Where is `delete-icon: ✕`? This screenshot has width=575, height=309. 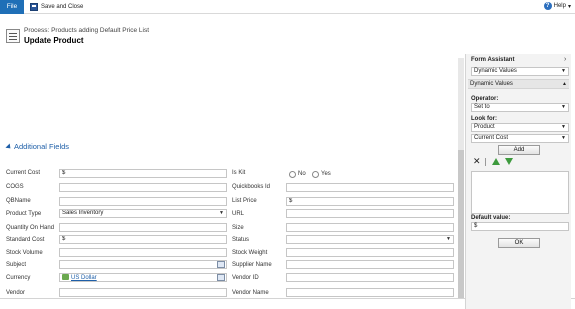 delete-icon: ✕ is located at coordinates (477, 161).